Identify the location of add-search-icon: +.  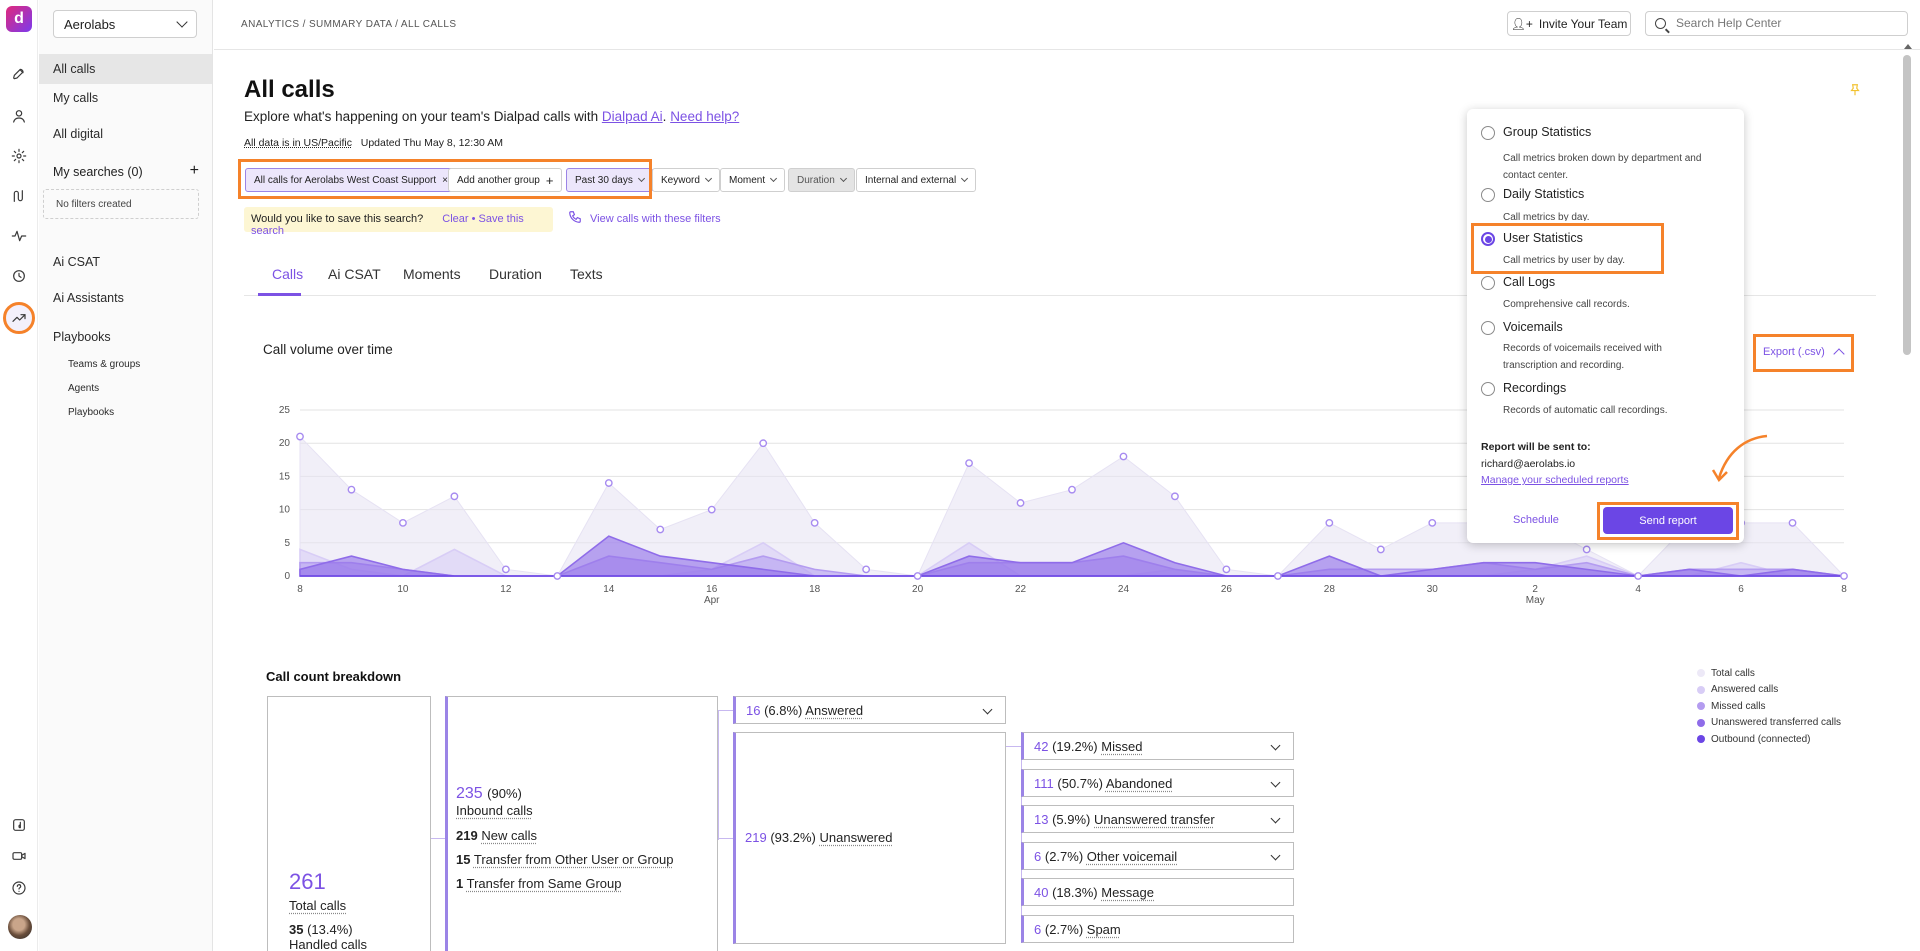
(194, 171).